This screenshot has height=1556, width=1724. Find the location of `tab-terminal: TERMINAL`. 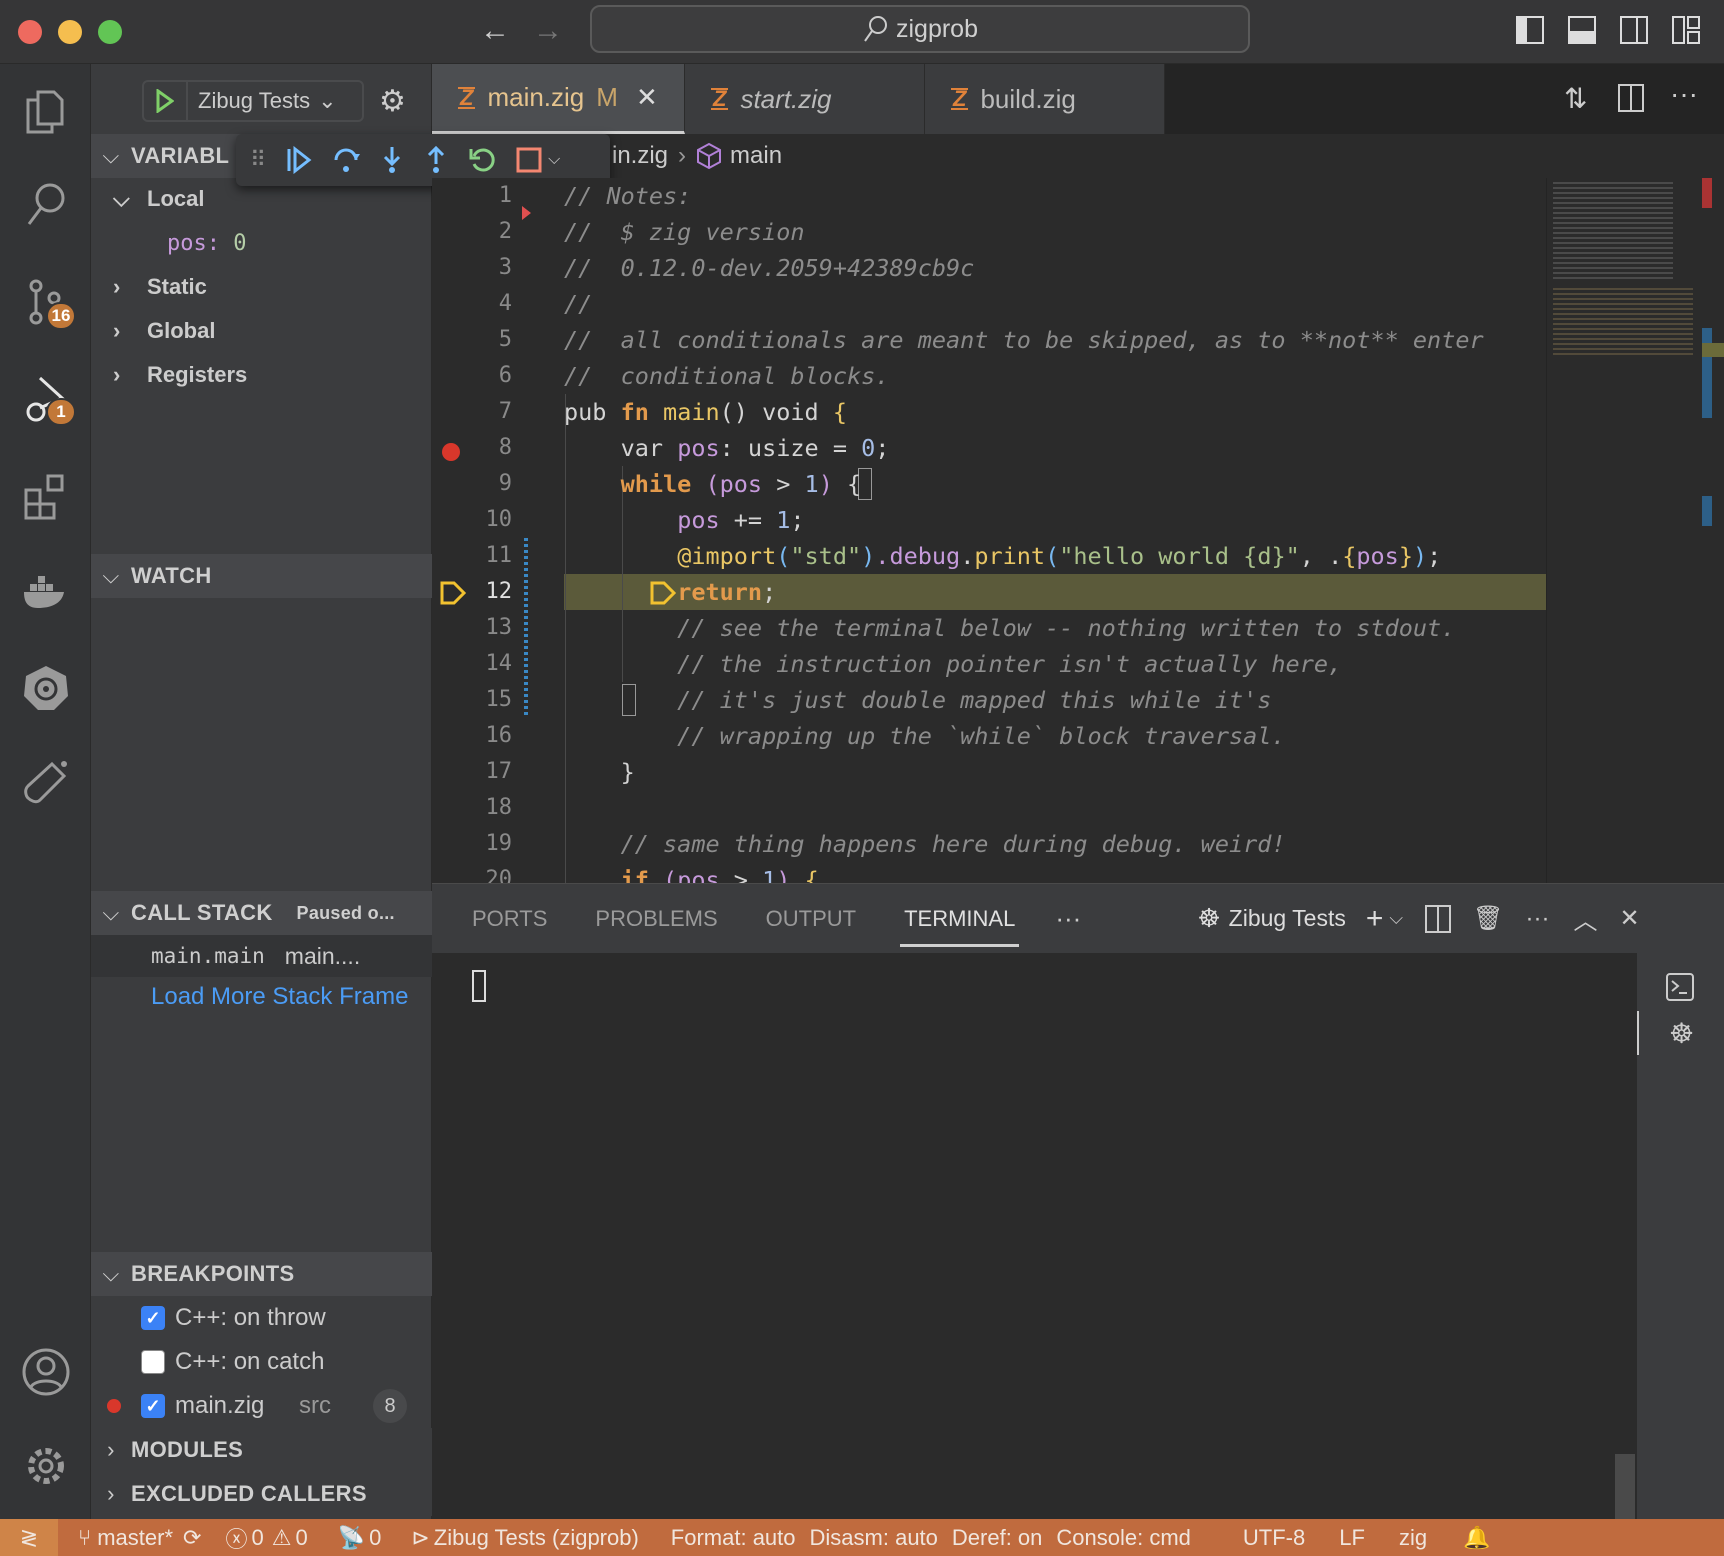

tab-terminal: TERMINAL is located at coordinates (960, 918).